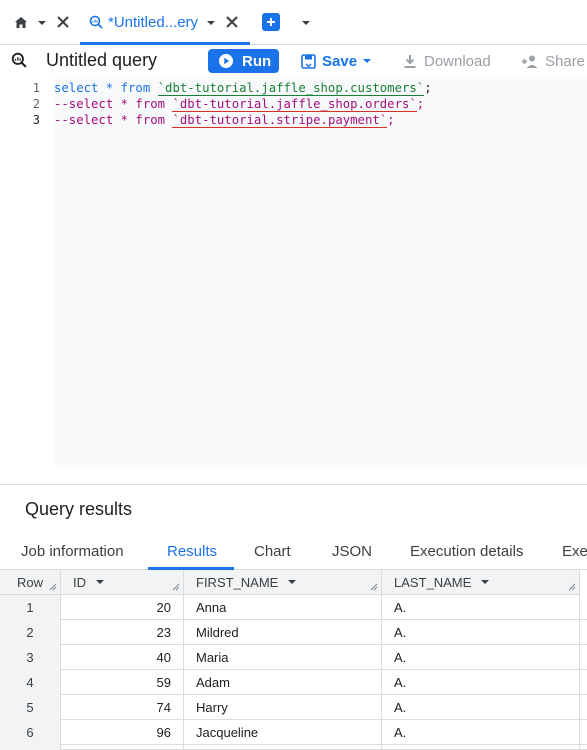  I want to click on row-number: 5, so click(30, 707).